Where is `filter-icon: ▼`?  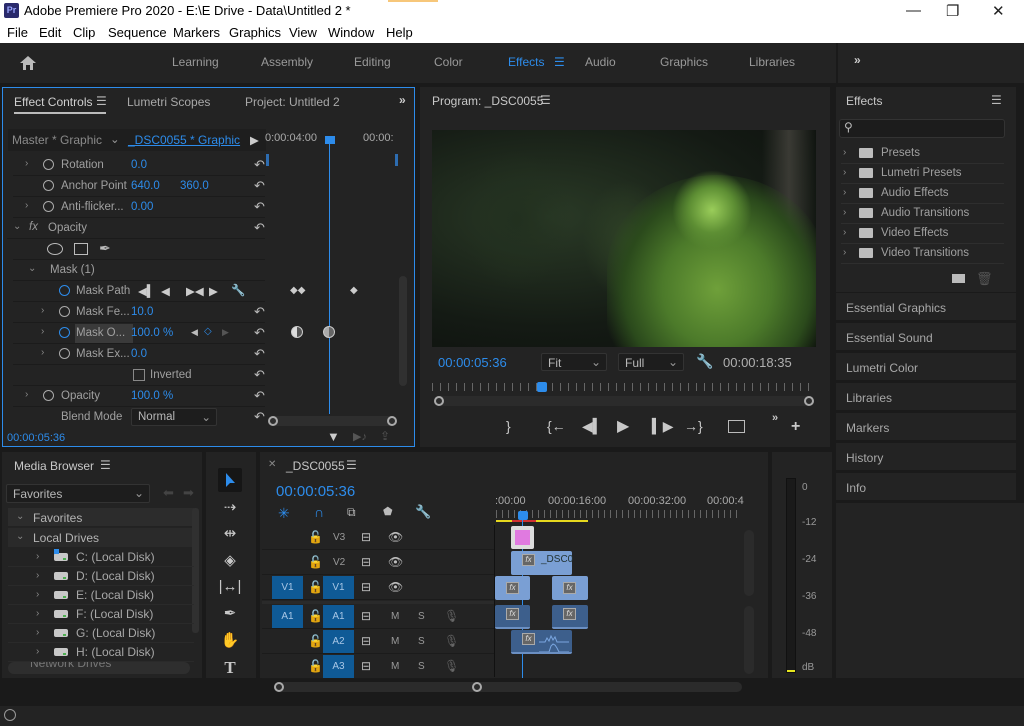 filter-icon: ▼ is located at coordinates (333, 436).